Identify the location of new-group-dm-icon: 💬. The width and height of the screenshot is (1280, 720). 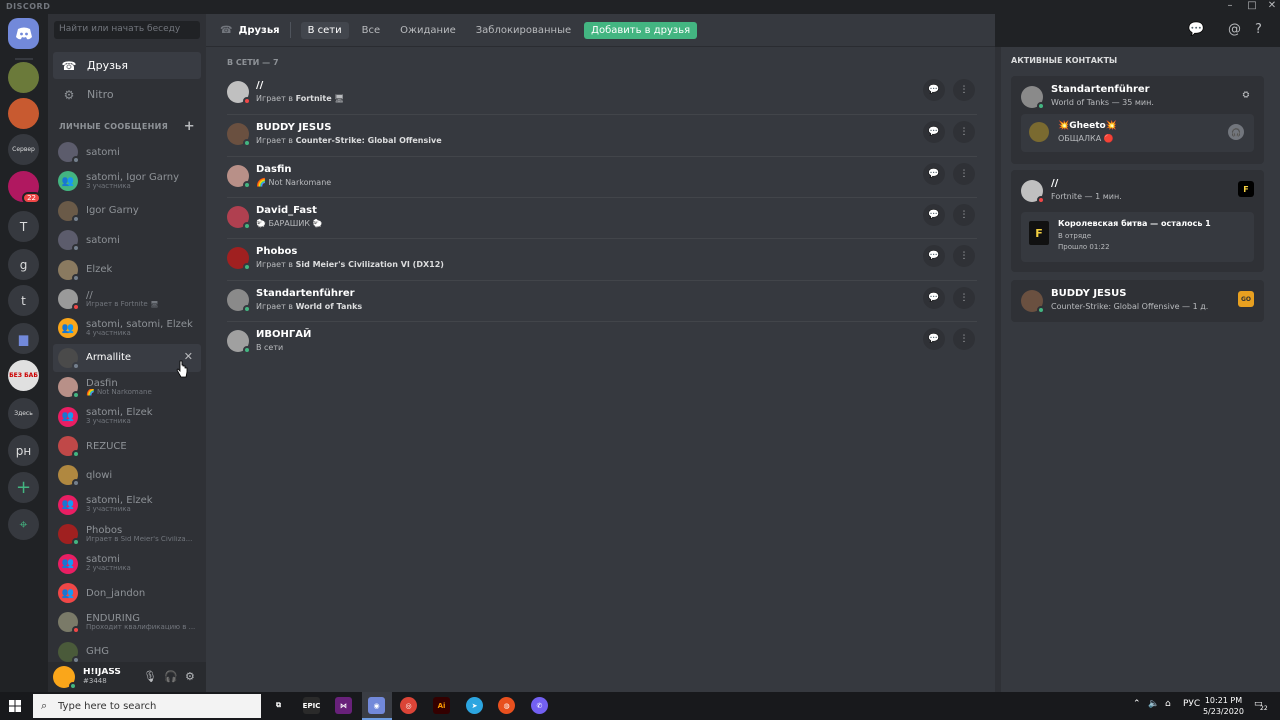
(1196, 29).